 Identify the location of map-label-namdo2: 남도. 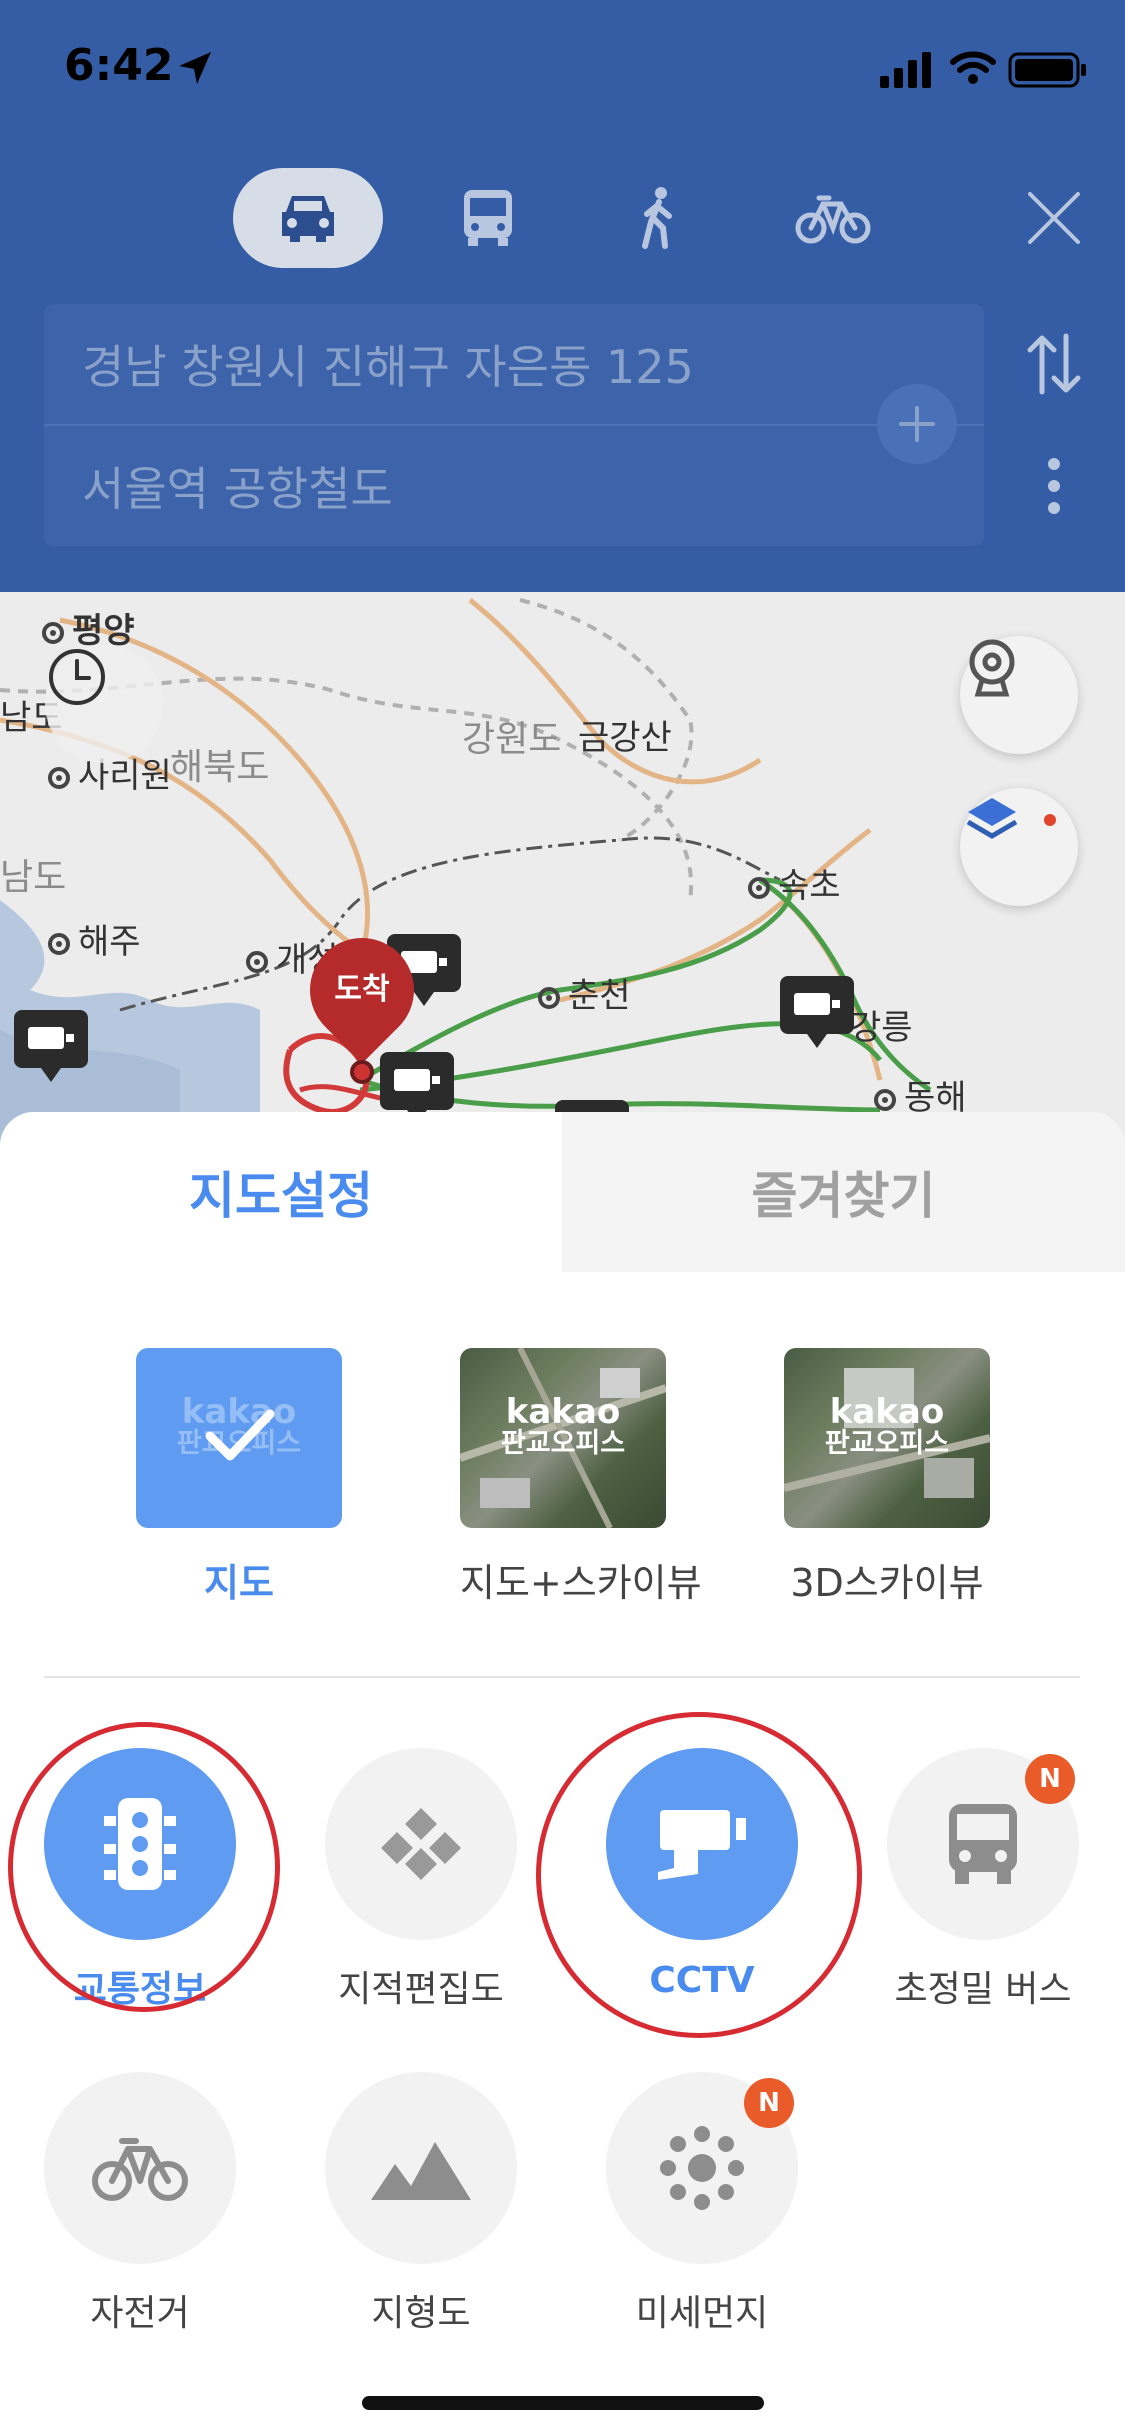
(33, 877).